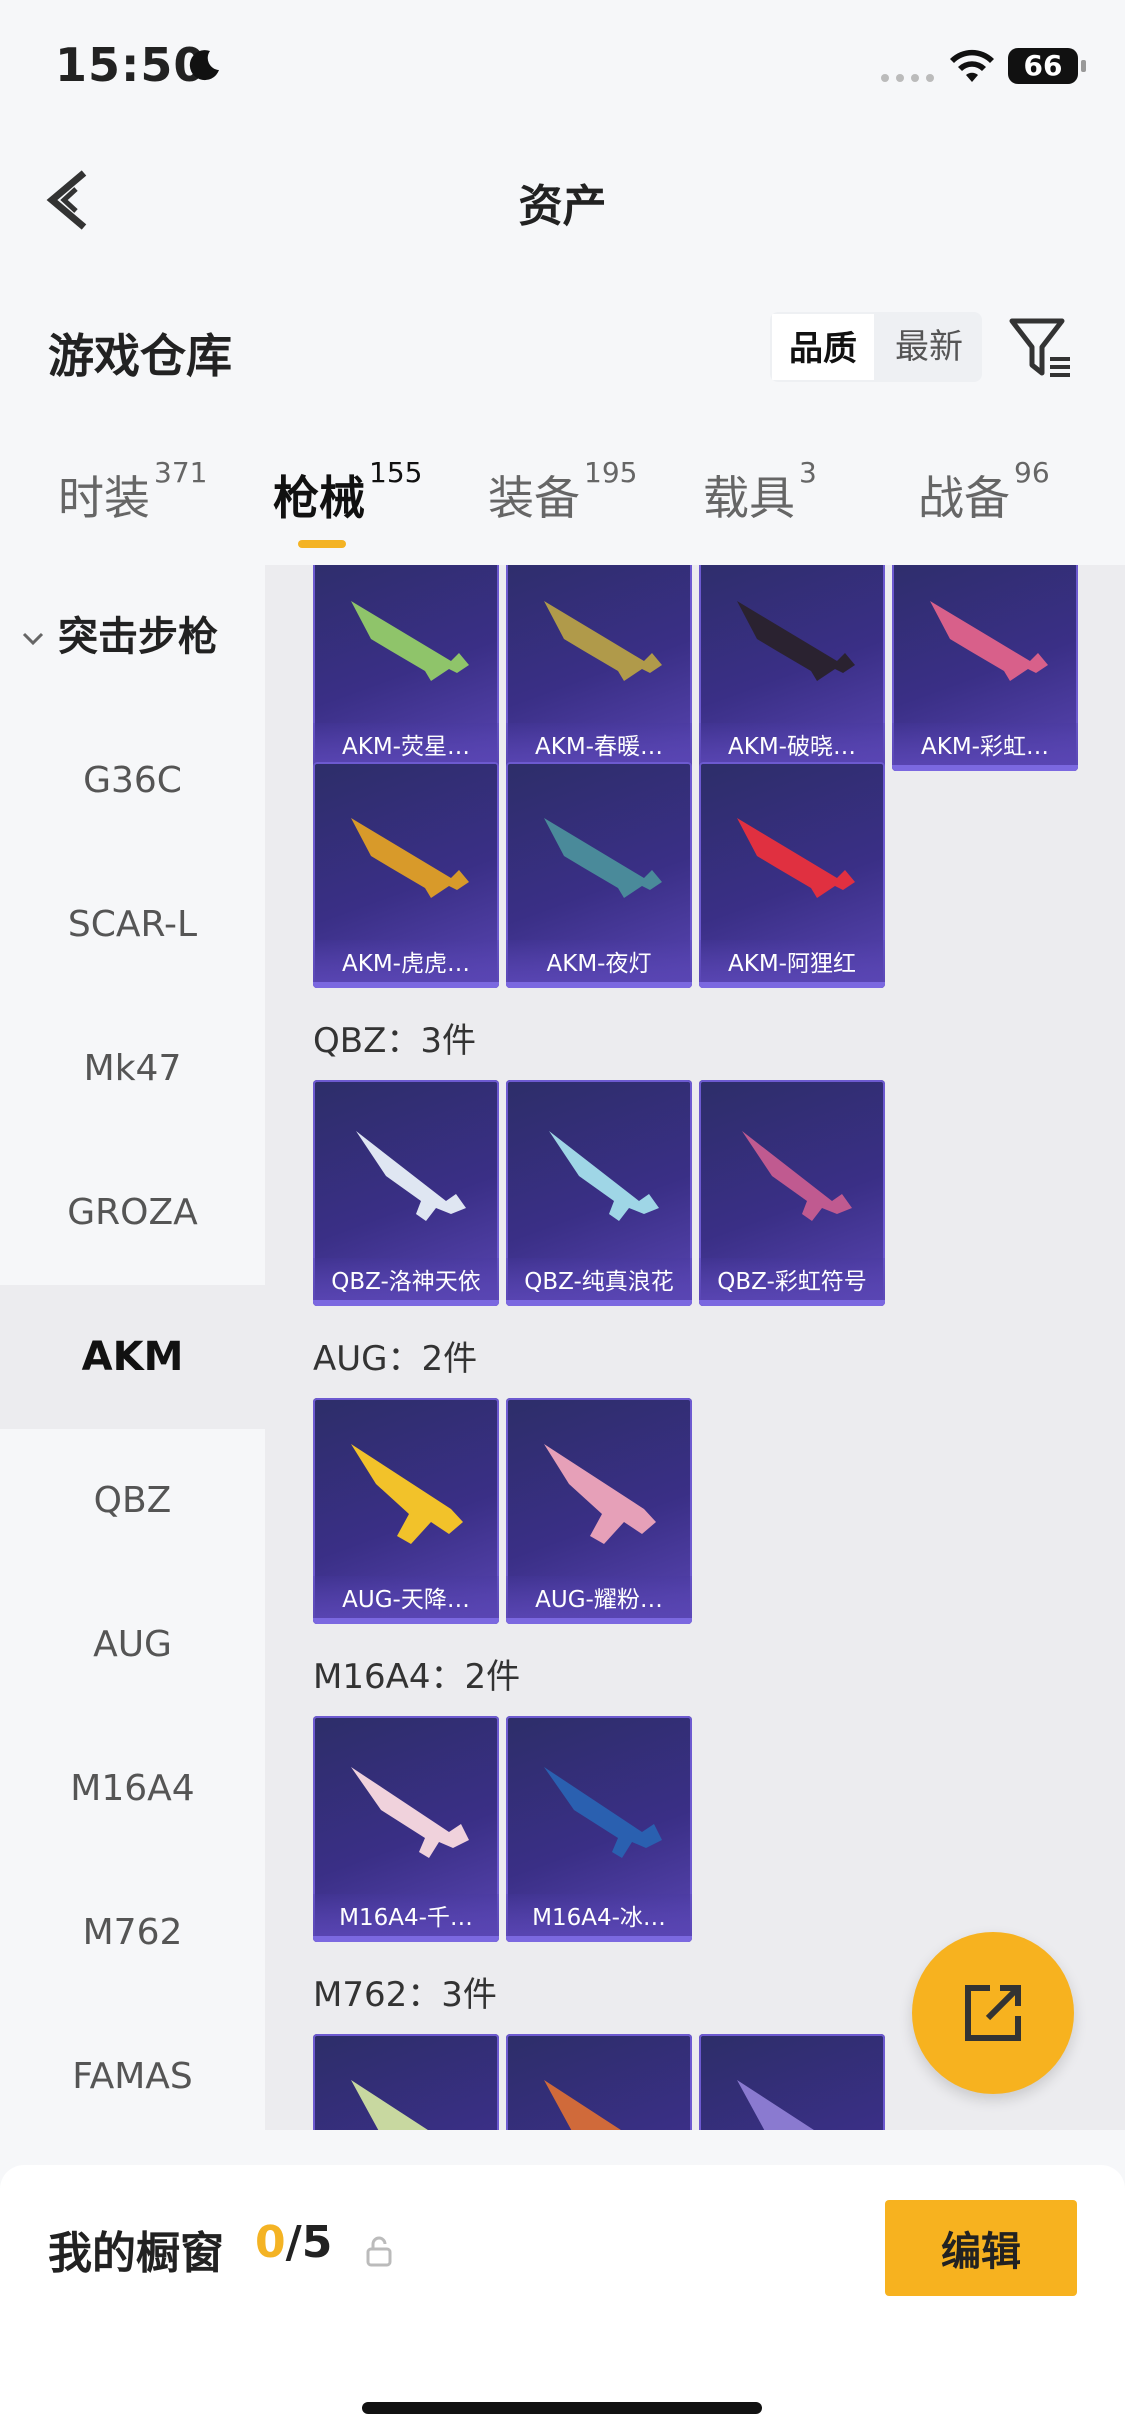  What do you see at coordinates (104, 498) in the screenshot?
I see `tab-label: 时装` at bounding box center [104, 498].